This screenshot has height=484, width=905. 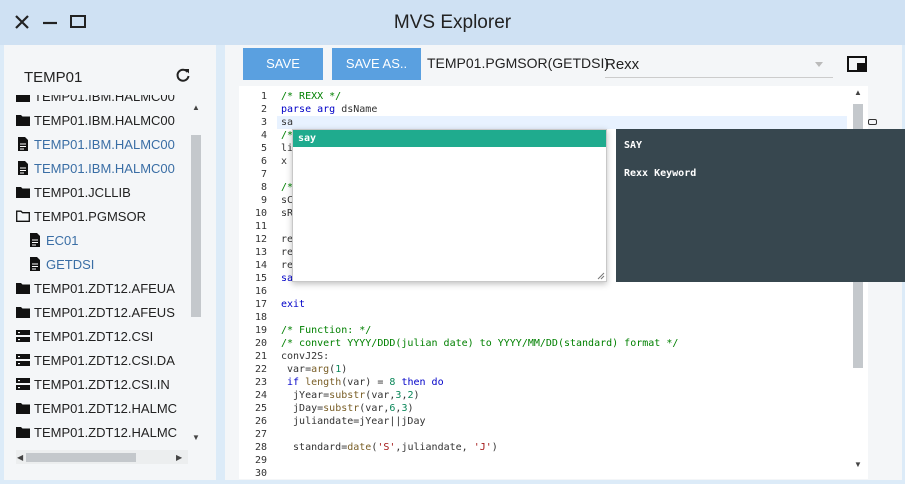 What do you see at coordinates (82, 192) in the screenshot?
I see `tree-item-label: TEMP01.JCLLIB` at bounding box center [82, 192].